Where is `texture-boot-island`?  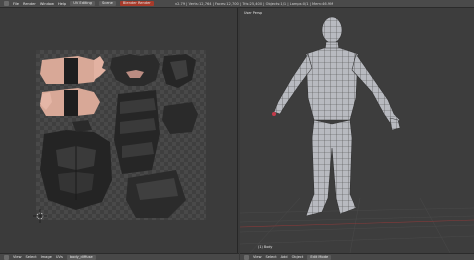 texture-boot-island is located at coordinates (180, 94).